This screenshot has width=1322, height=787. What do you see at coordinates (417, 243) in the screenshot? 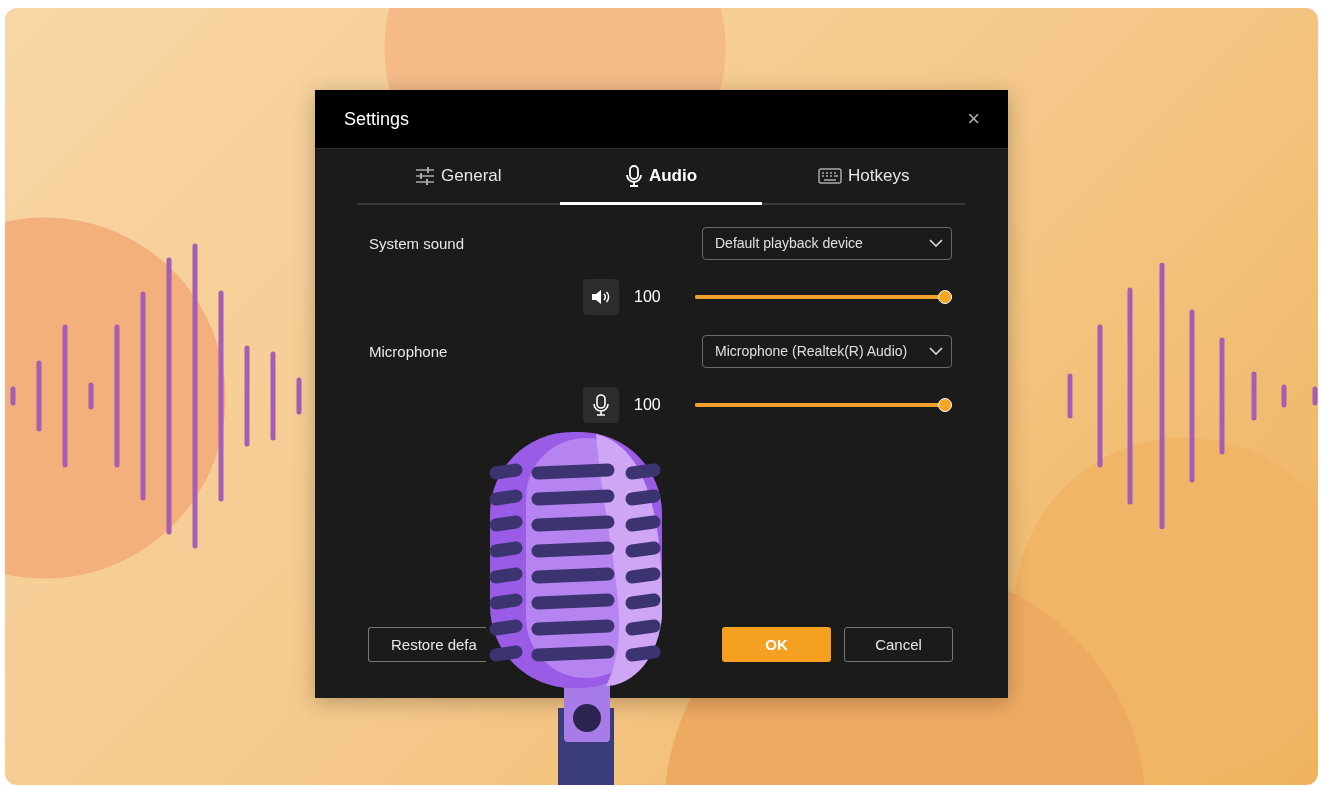
I see `setting-label: System sound` at bounding box center [417, 243].